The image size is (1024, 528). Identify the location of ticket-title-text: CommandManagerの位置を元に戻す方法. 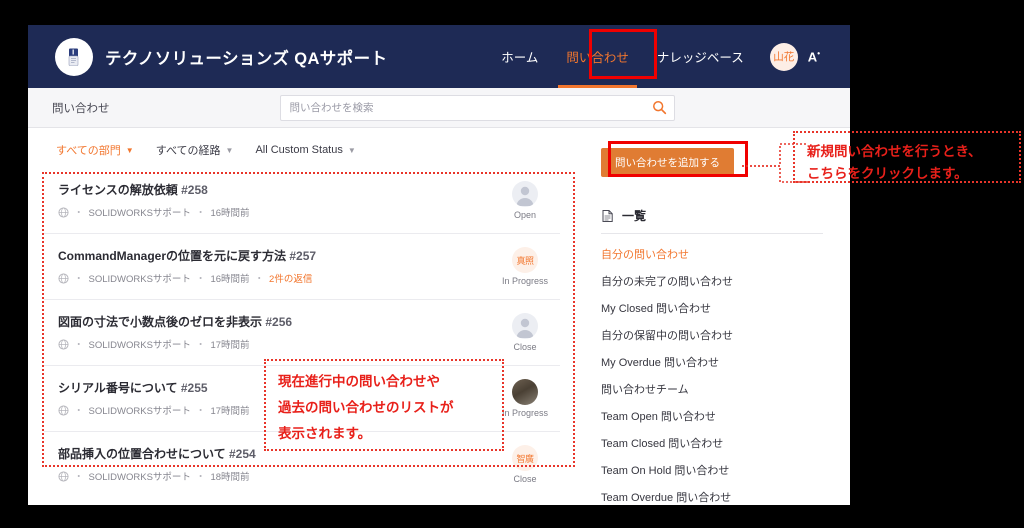
(172, 256).